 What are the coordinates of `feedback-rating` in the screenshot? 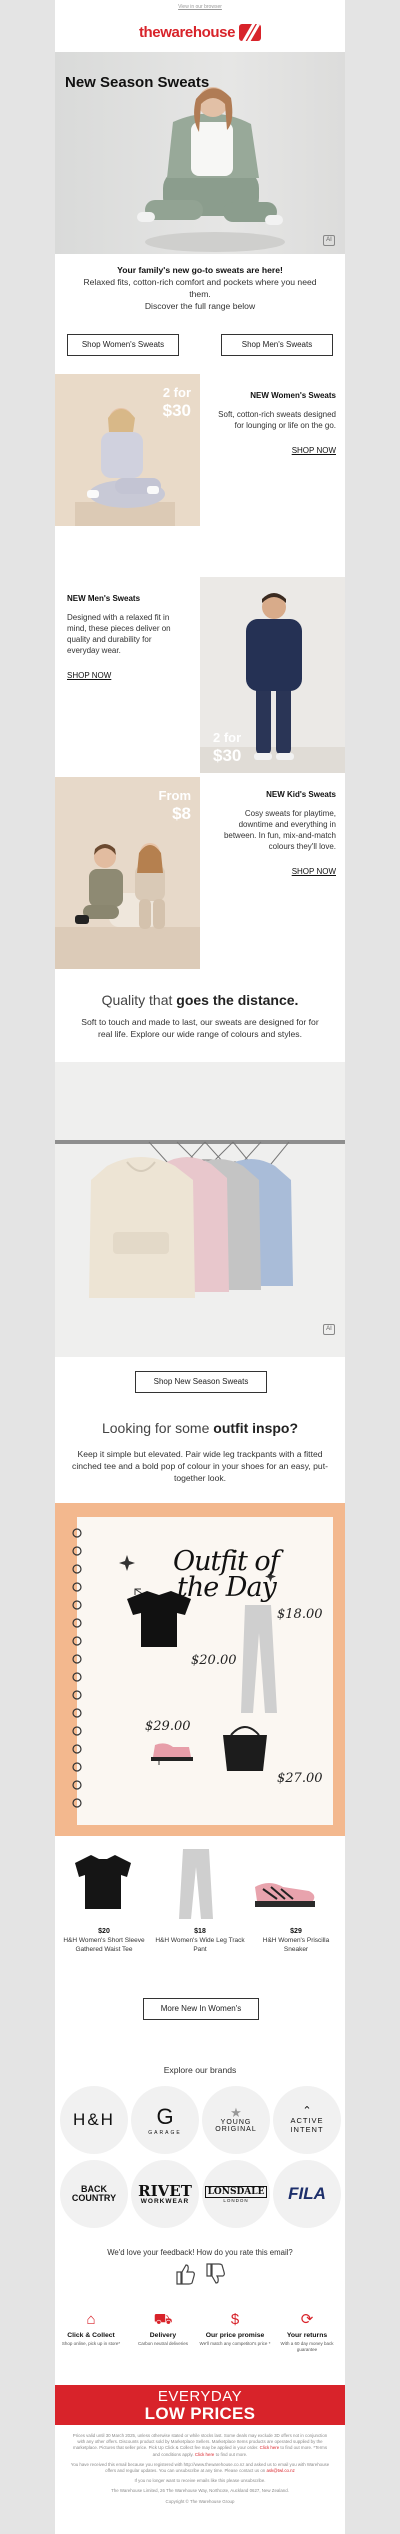 It's located at (200, 2274).